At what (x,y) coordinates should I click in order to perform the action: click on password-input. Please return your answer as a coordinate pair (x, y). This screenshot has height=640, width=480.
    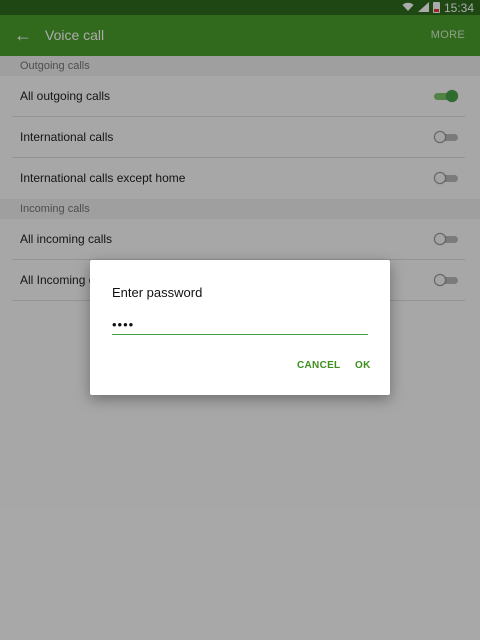
    Looking at the image, I should click on (240, 325).